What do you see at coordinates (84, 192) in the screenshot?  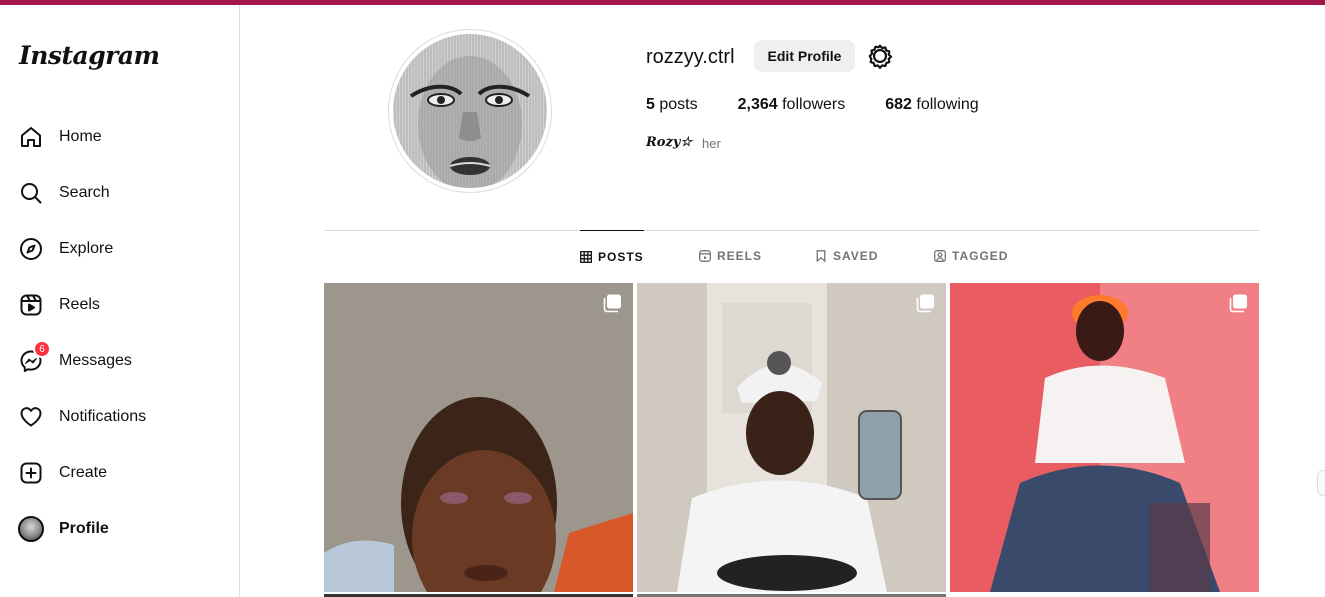 I see `sidebar-item-label: Search` at bounding box center [84, 192].